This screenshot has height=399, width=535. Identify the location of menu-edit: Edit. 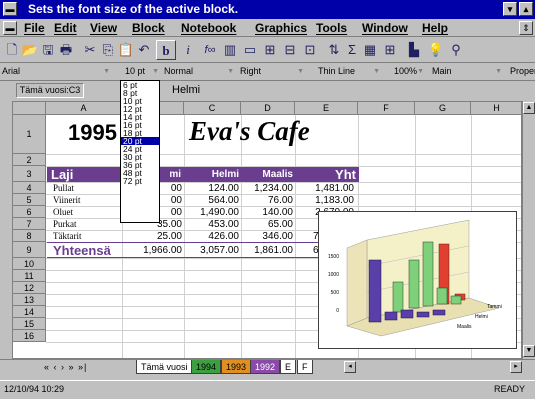
(65, 28).